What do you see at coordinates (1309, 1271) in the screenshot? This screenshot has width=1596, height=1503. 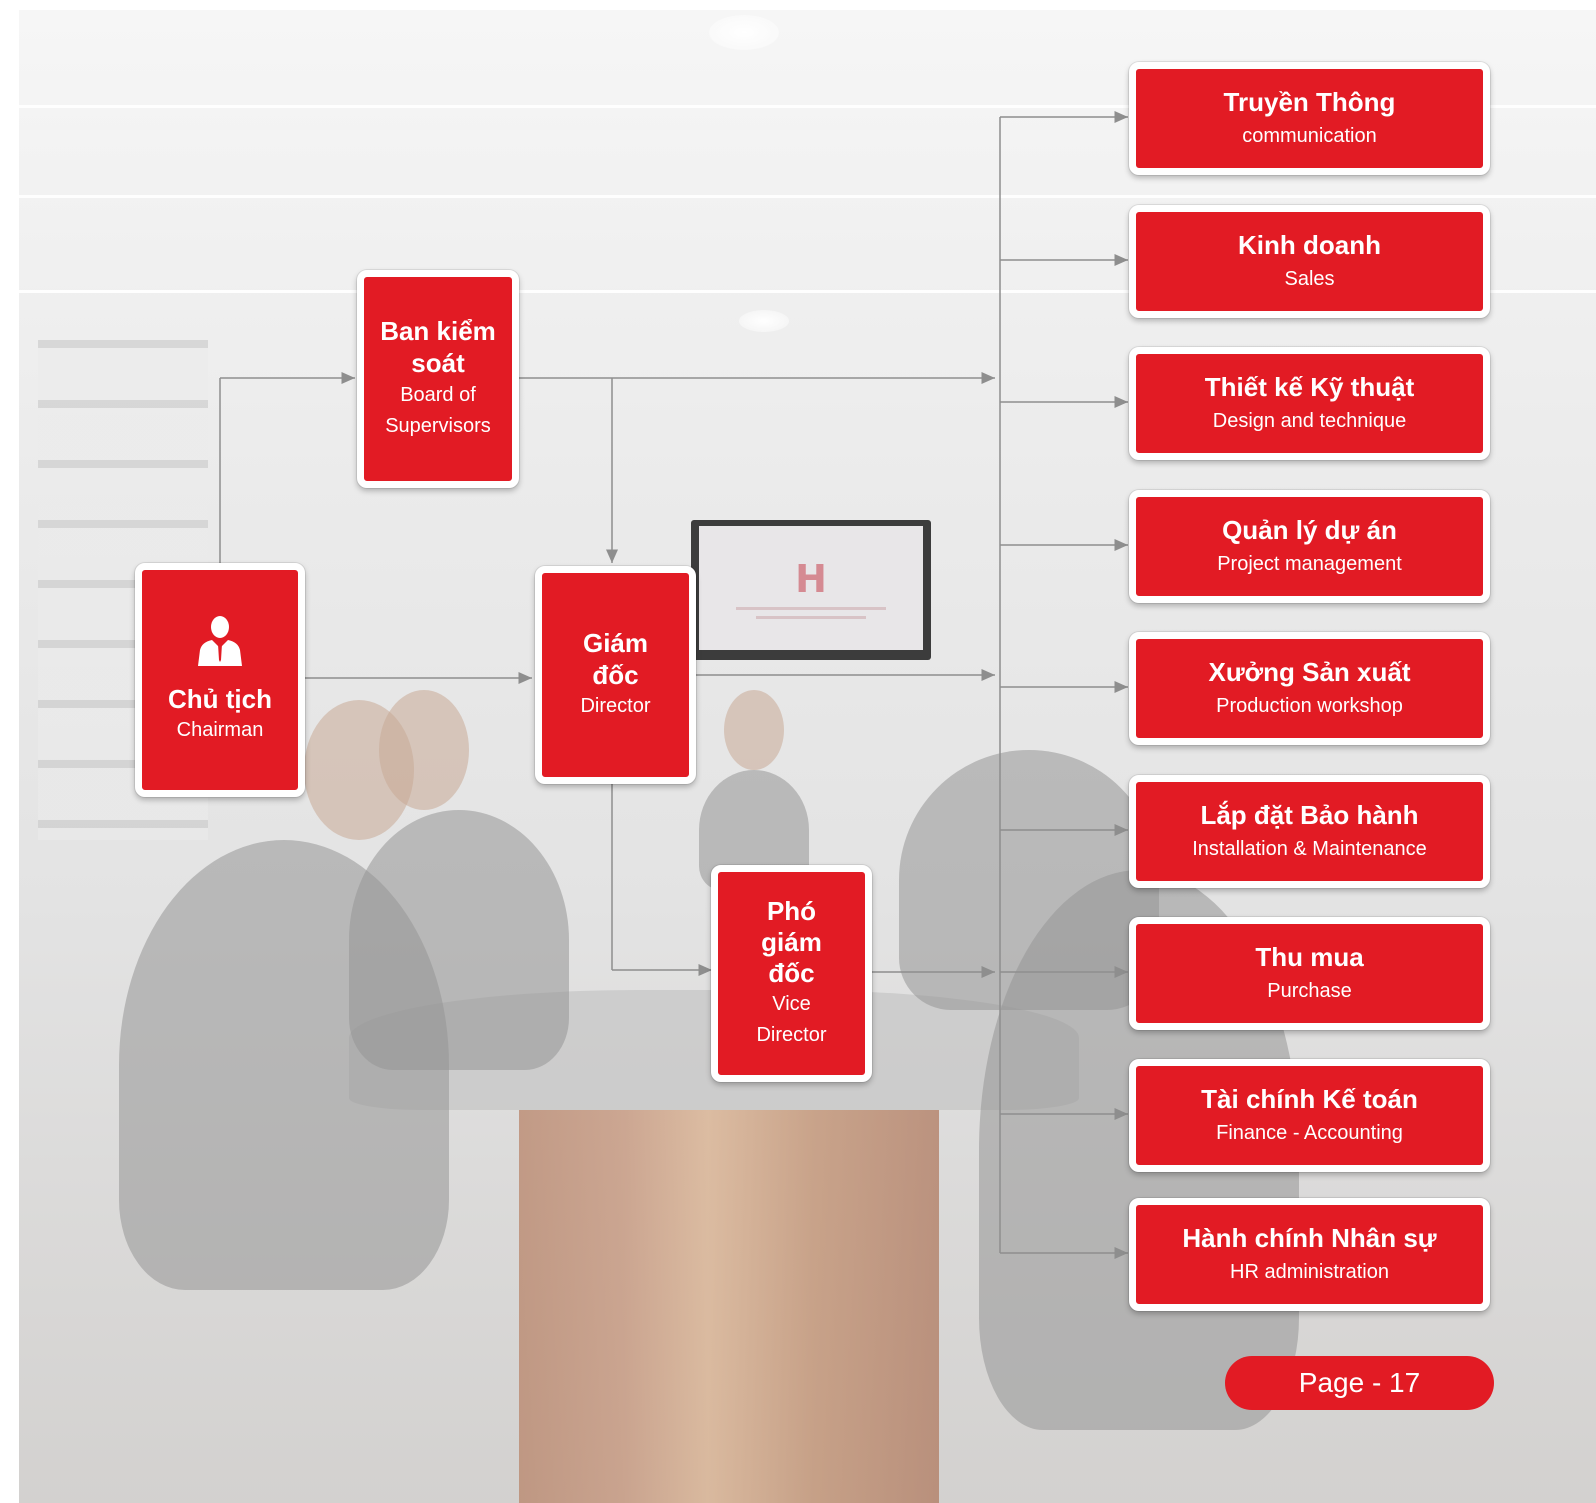 I see `dept-subtitle: HR administration` at bounding box center [1309, 1271].